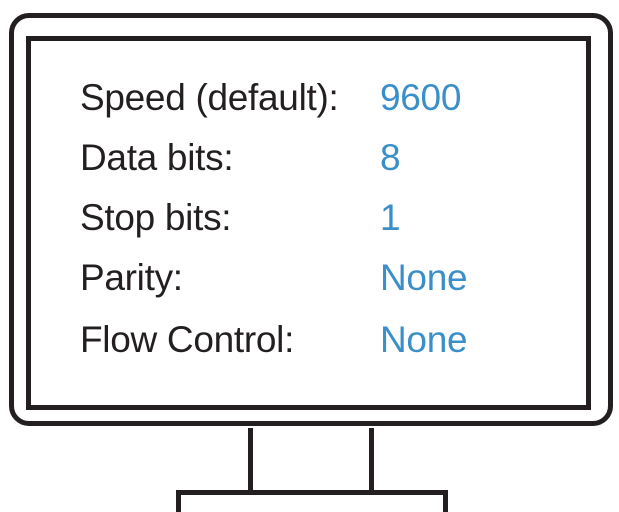 The height and width of the screenshot is (512, 619). What do you see at coordinates (240, 218) in the screenshot?
I see `setting-row-stop-bits: Stop bits: 1` at bounding box center [240, 218].